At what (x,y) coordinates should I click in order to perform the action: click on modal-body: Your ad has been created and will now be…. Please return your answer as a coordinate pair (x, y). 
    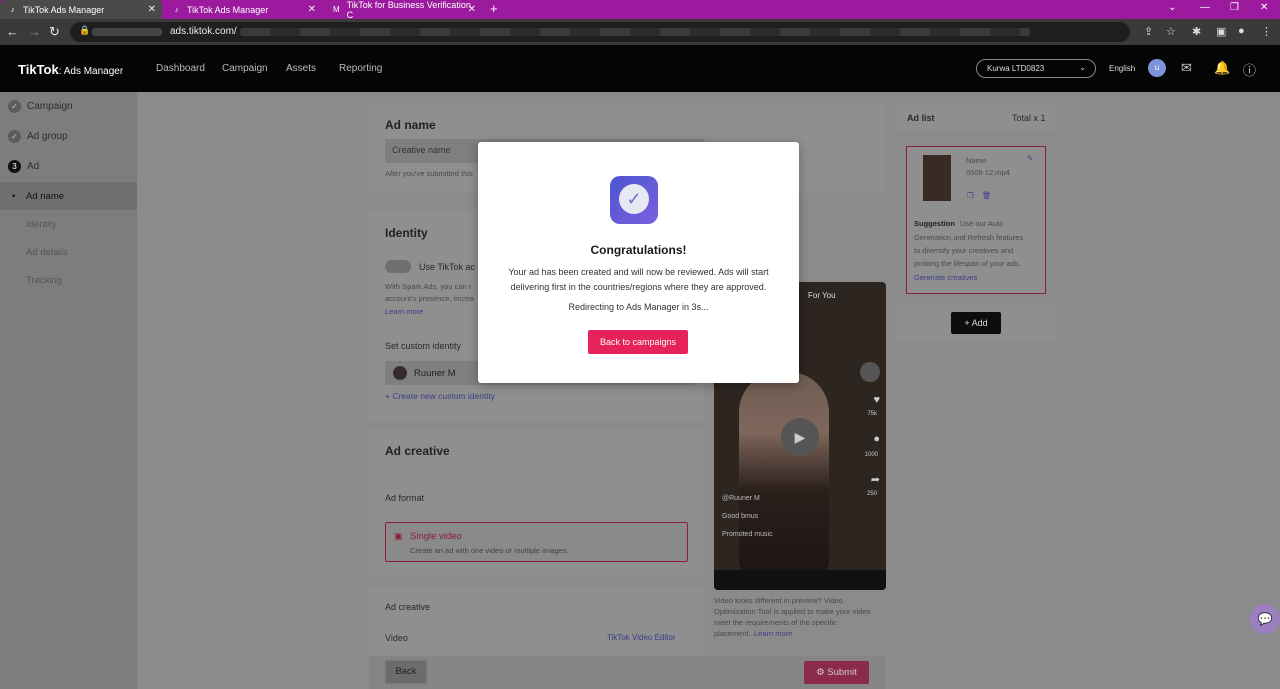
    Looking at the image, I should click on (638, 279).